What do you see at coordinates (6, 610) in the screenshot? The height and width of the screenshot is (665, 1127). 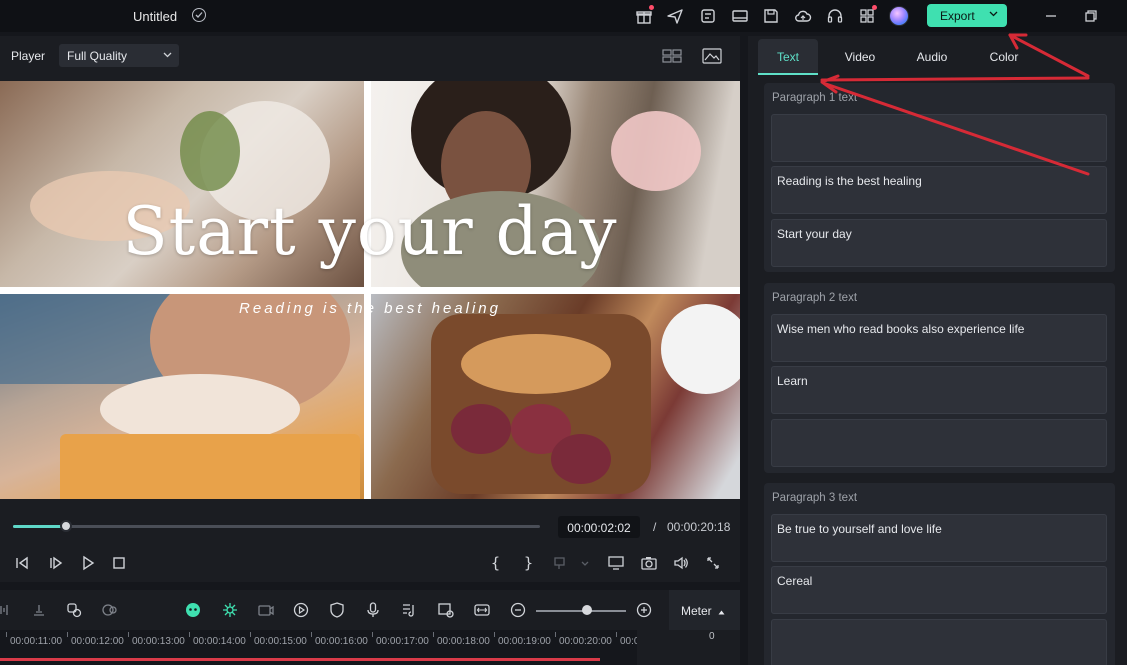 I see `audio-waveform-icon` at bounding box center [6, 610].